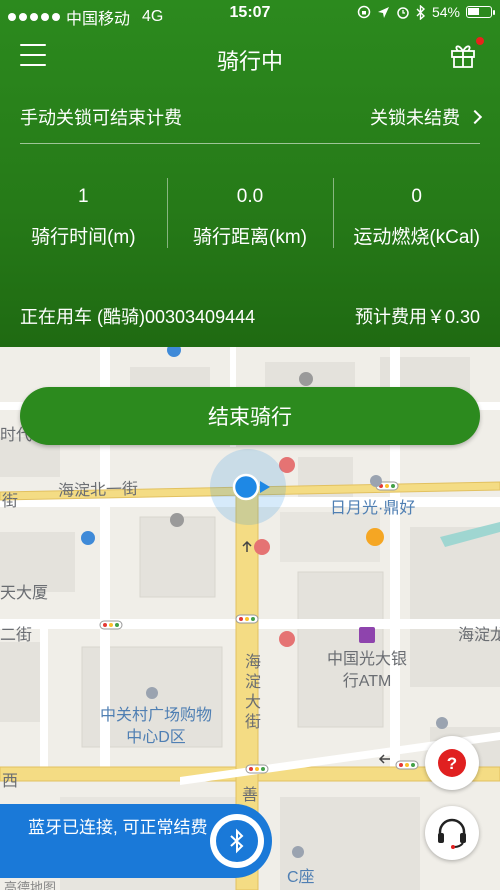 The width and height of the screenshot is (500, 890). I want to click on status-bar: 中国移动 4G 15:07 54%, so click(250, 14).